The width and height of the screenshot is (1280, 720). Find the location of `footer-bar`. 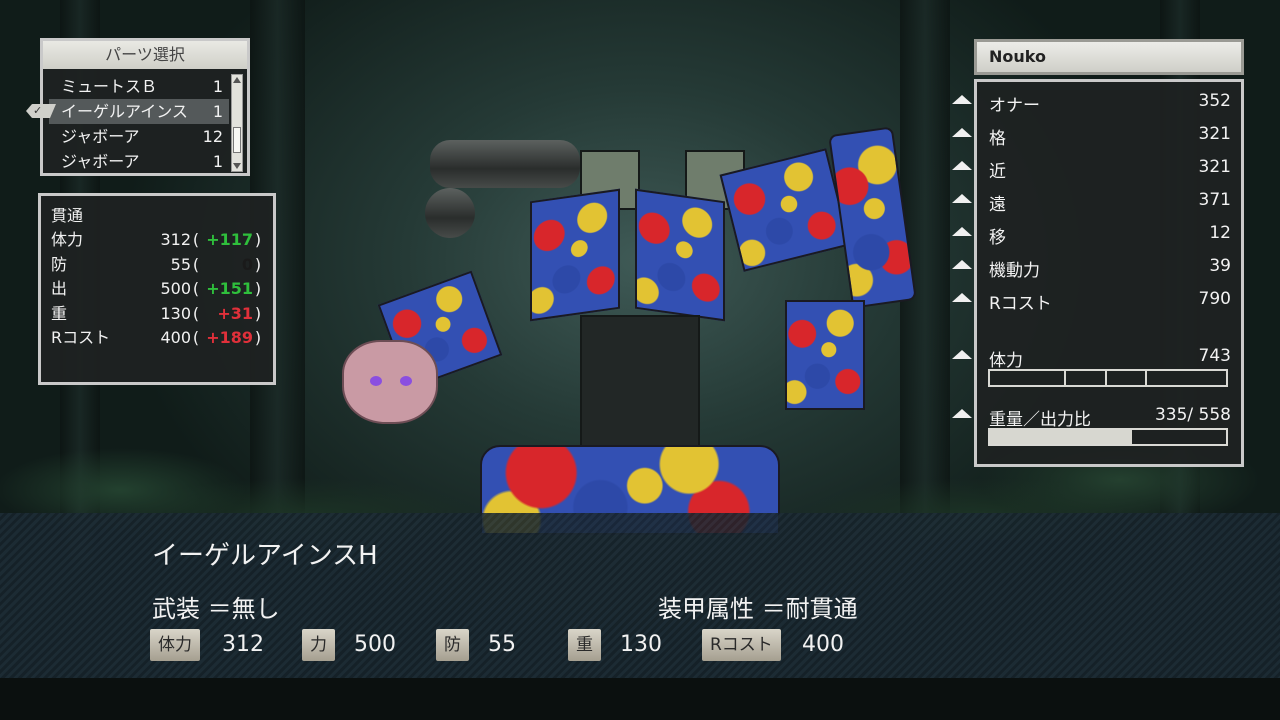

footer-bar is located at coordinates (640, 699).